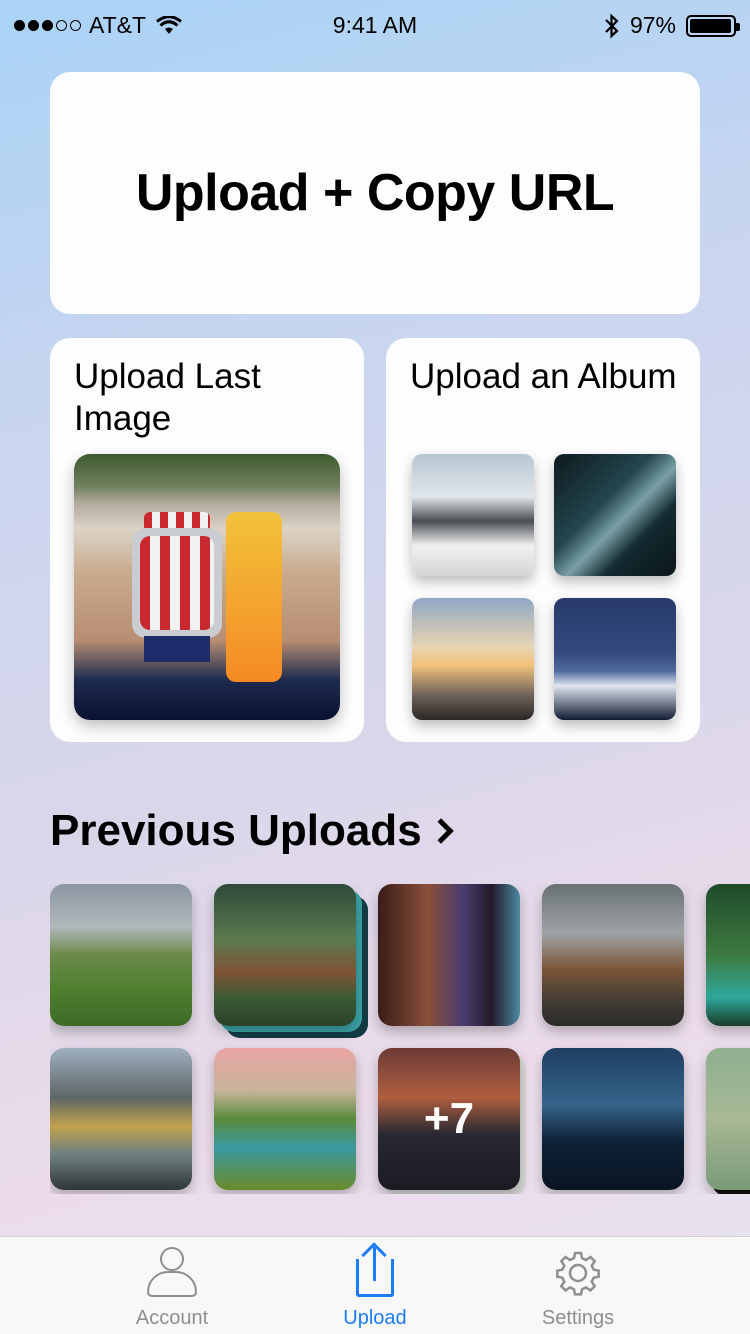 This screenshot has width=750, height=1334. I want to click on more-uploads-thumbnail: +7, so click(449, 1119).